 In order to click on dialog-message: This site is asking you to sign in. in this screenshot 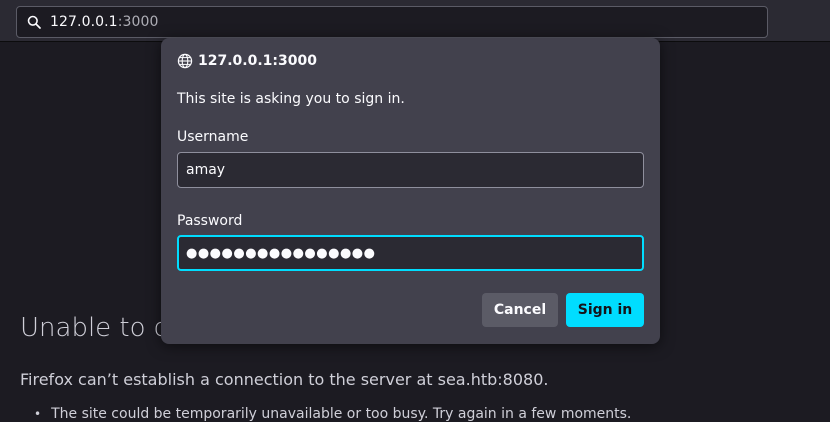, I will do `click(291, 99)`.